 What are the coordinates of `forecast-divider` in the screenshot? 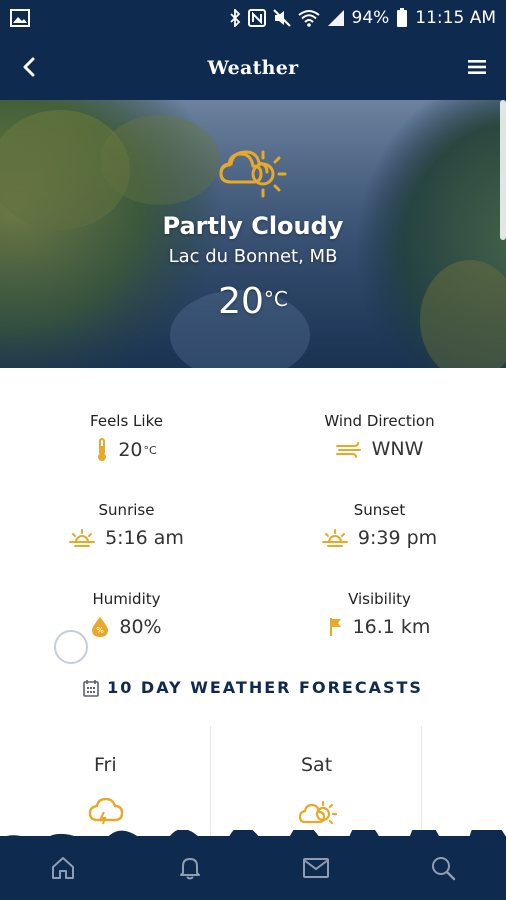 It's located at (421, 781).